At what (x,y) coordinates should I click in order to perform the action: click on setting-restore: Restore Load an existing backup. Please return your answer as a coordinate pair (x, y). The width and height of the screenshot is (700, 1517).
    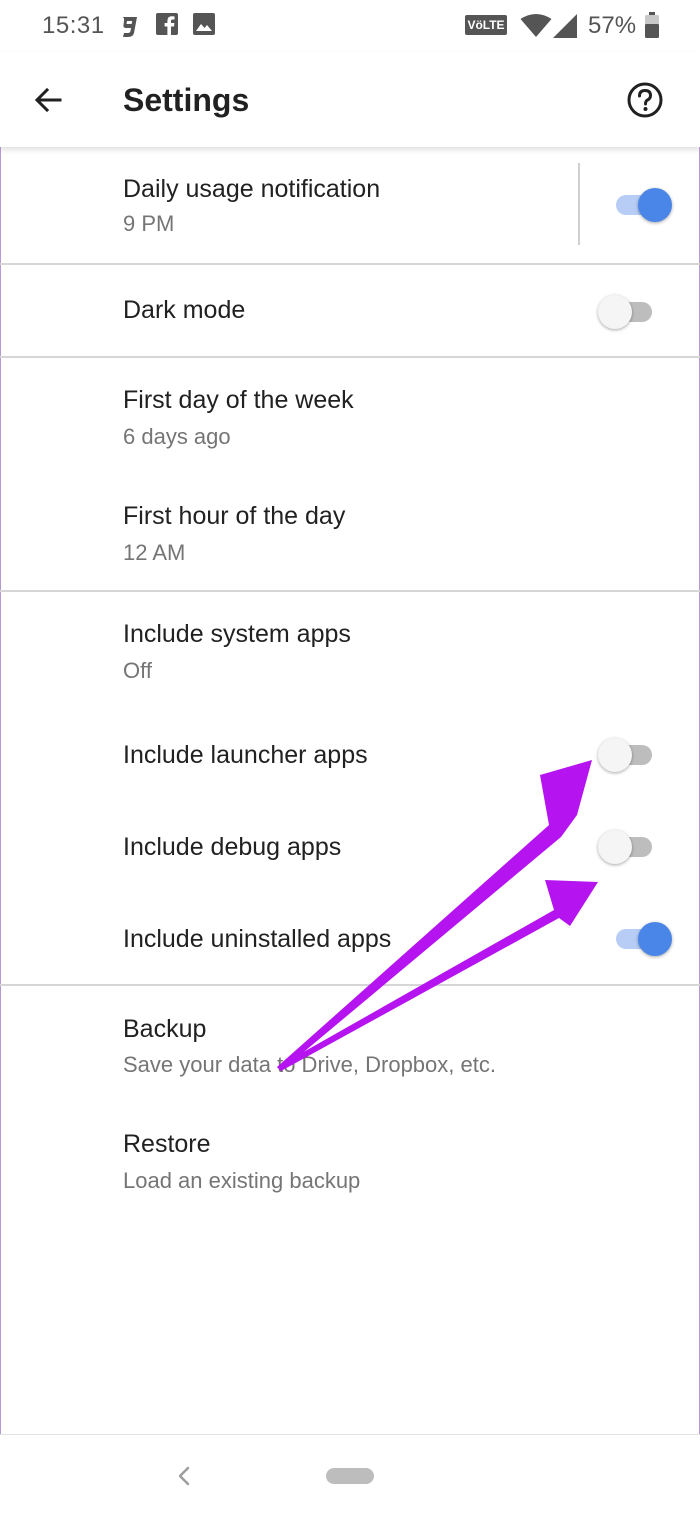
    Looking at the image, I should click on (350, 1160).